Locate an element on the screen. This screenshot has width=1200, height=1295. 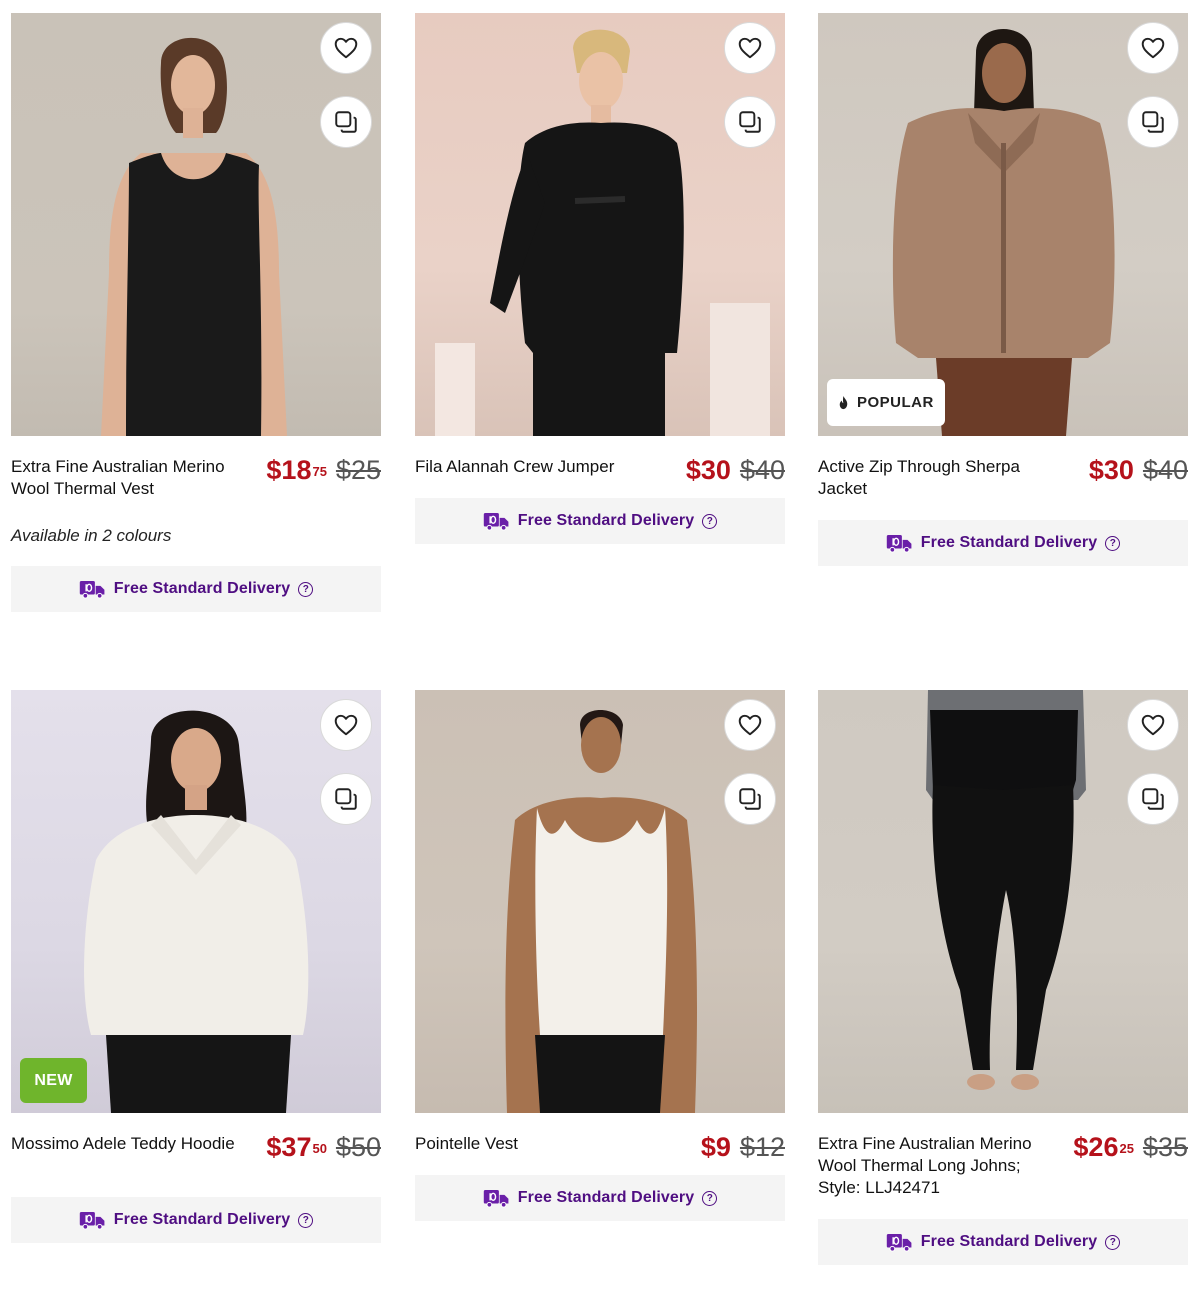
product-price: $1875 $25 is located at coordinates (323, 470).